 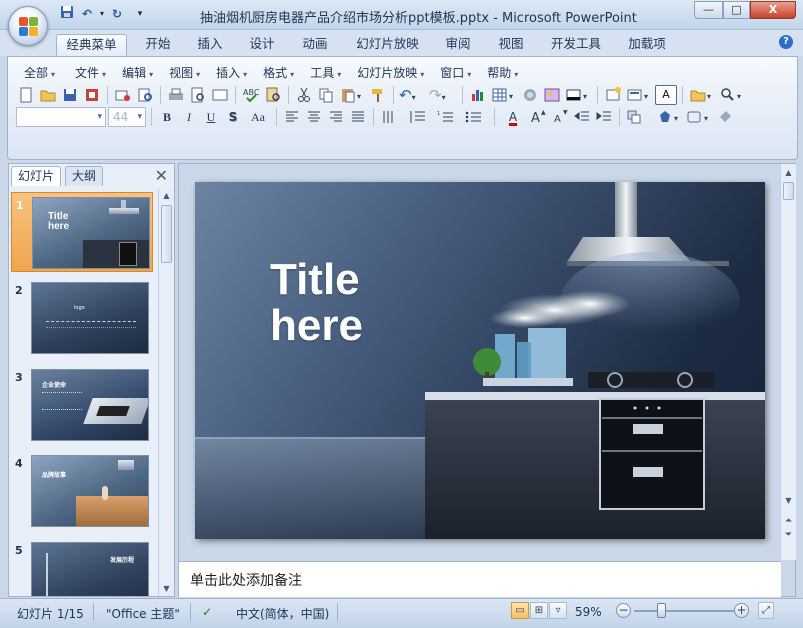 What do you see at coordinates (90, 73) in the screenshot?
I see `menu-file: 文件 ▾` at bounding box center [90, 73].